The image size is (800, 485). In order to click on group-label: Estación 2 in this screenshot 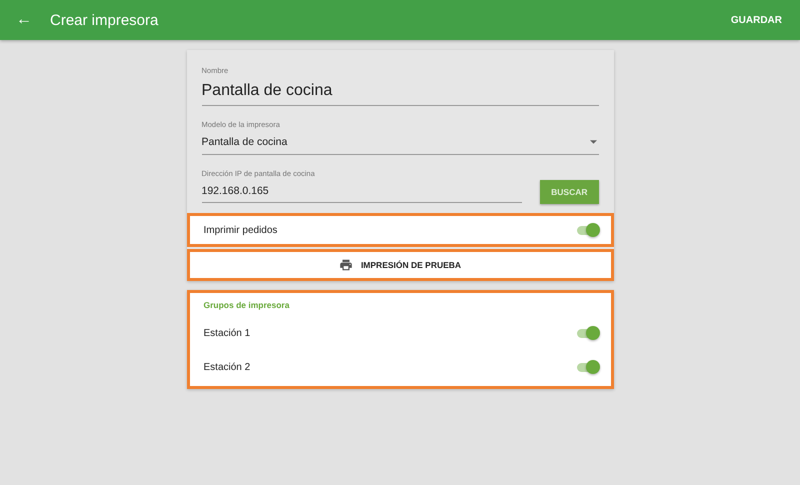, I will do `click(227, 367)`.